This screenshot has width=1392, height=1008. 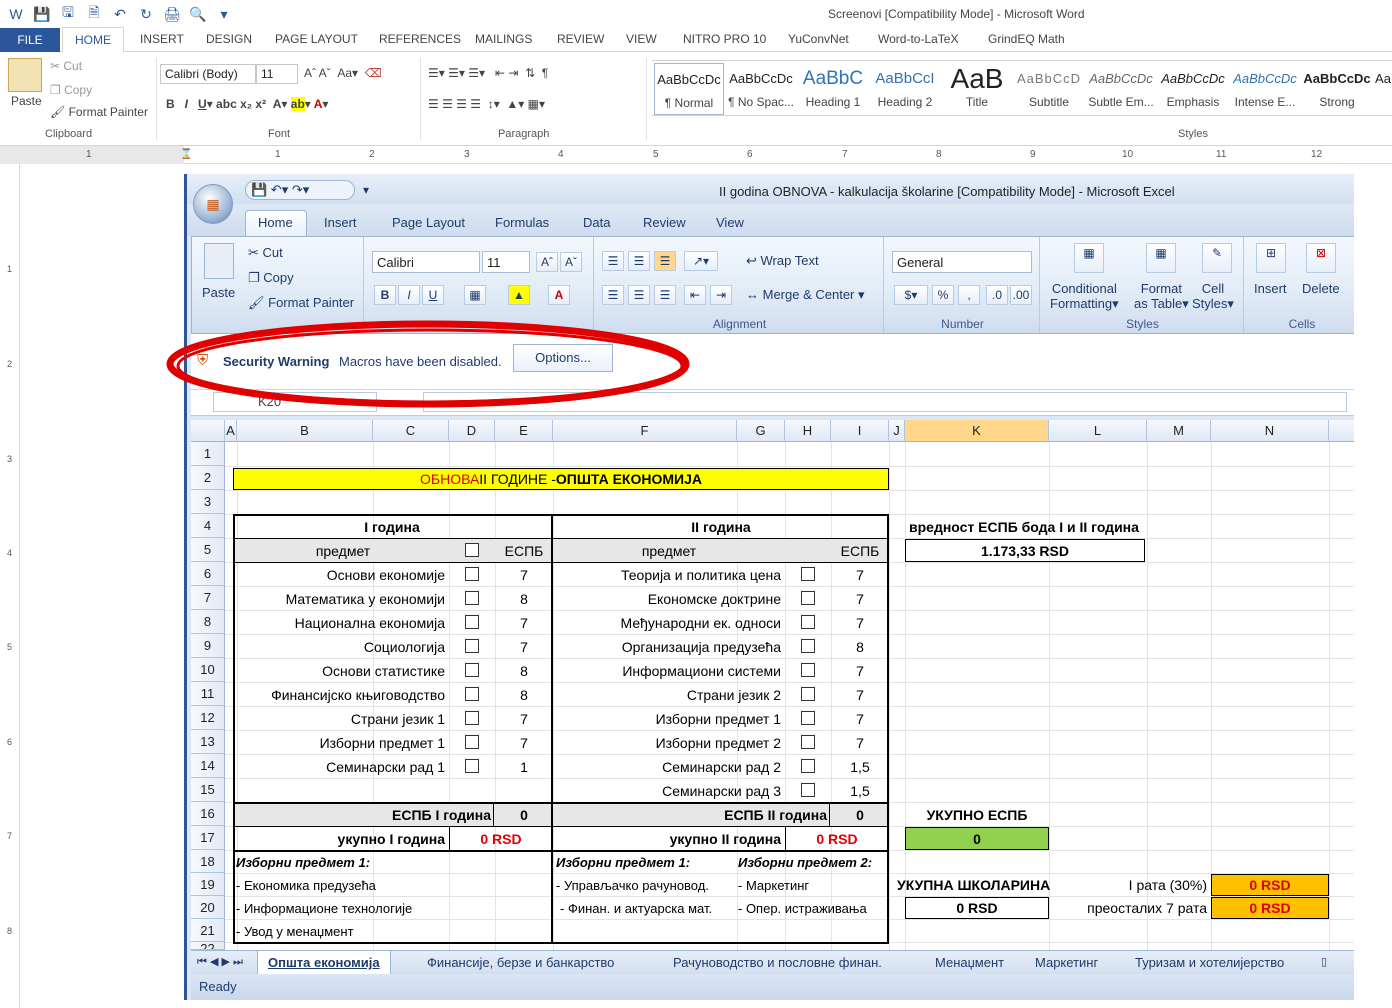 I want to click on row-header: 21, so click(x=208, y=930).